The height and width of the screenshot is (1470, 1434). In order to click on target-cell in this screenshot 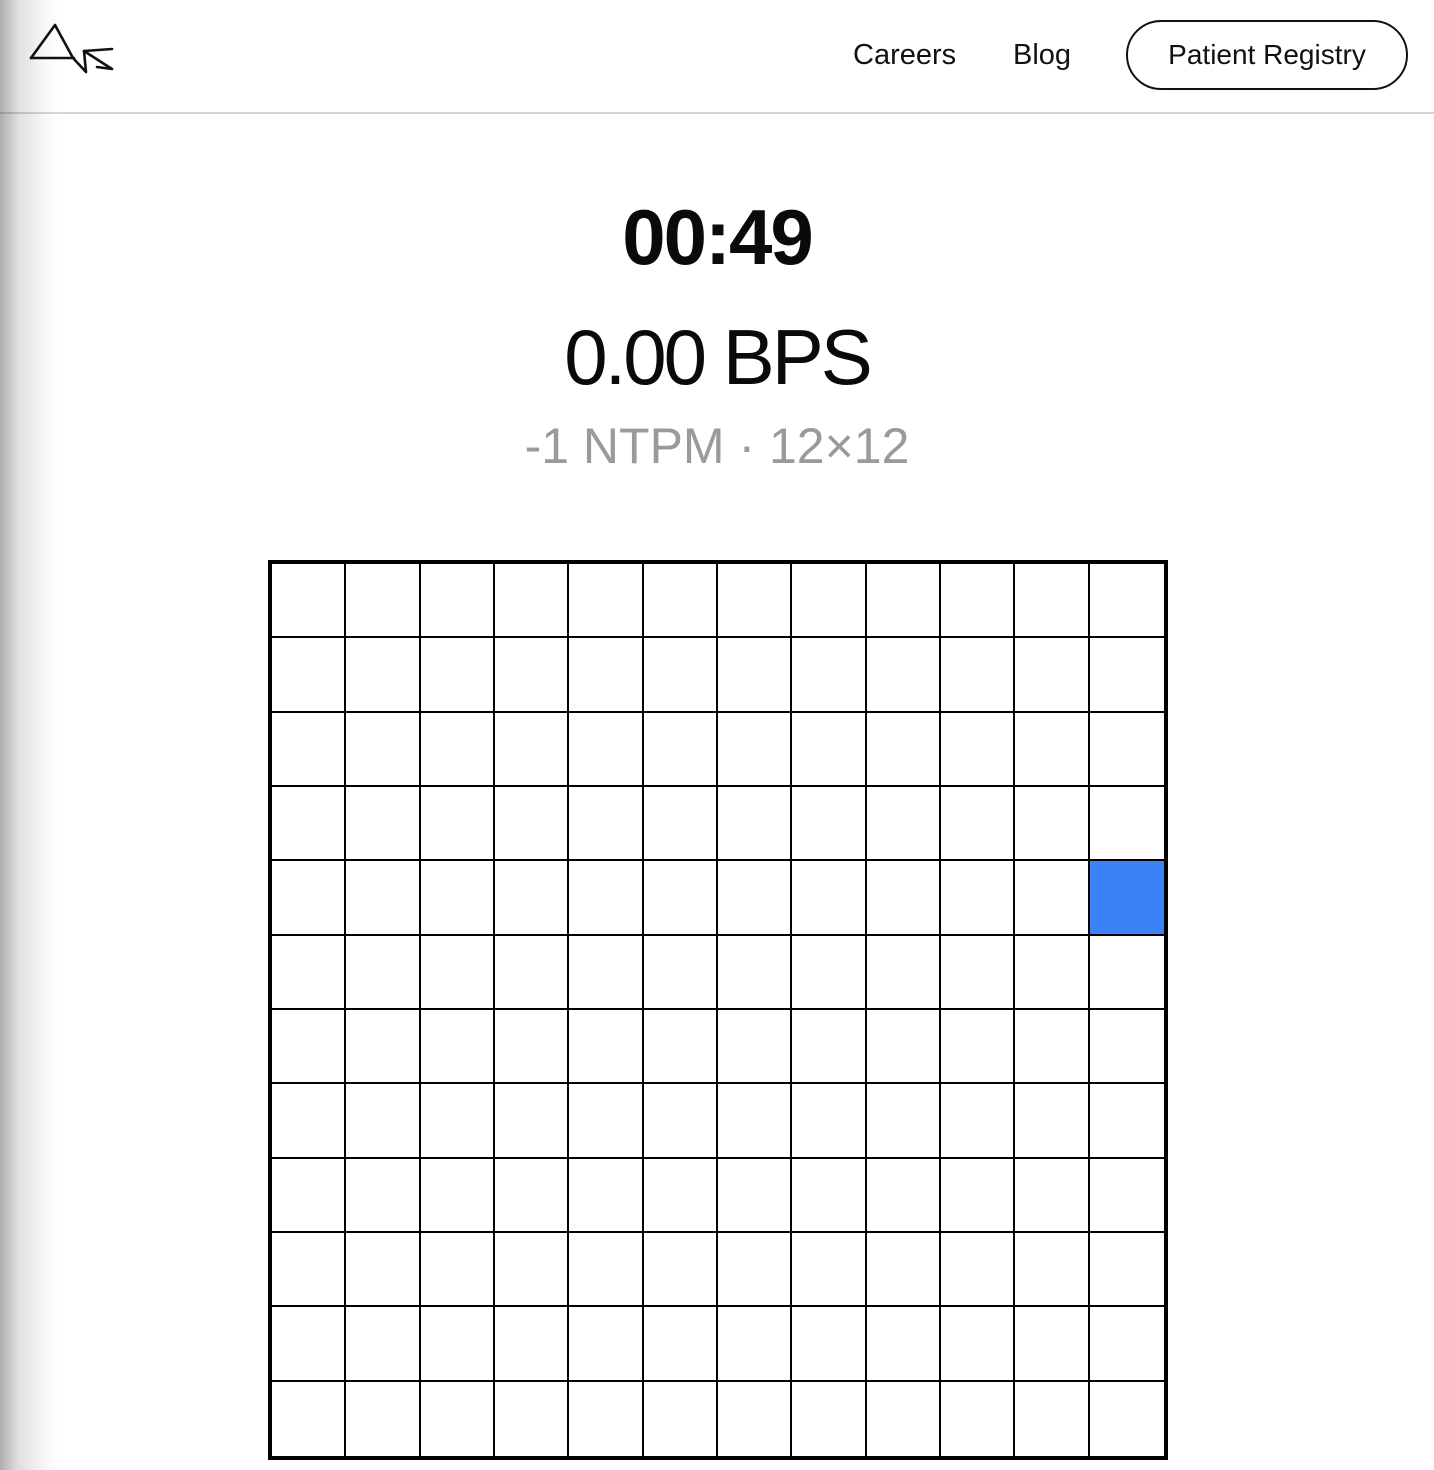, I will do `click(1126, 898)`.